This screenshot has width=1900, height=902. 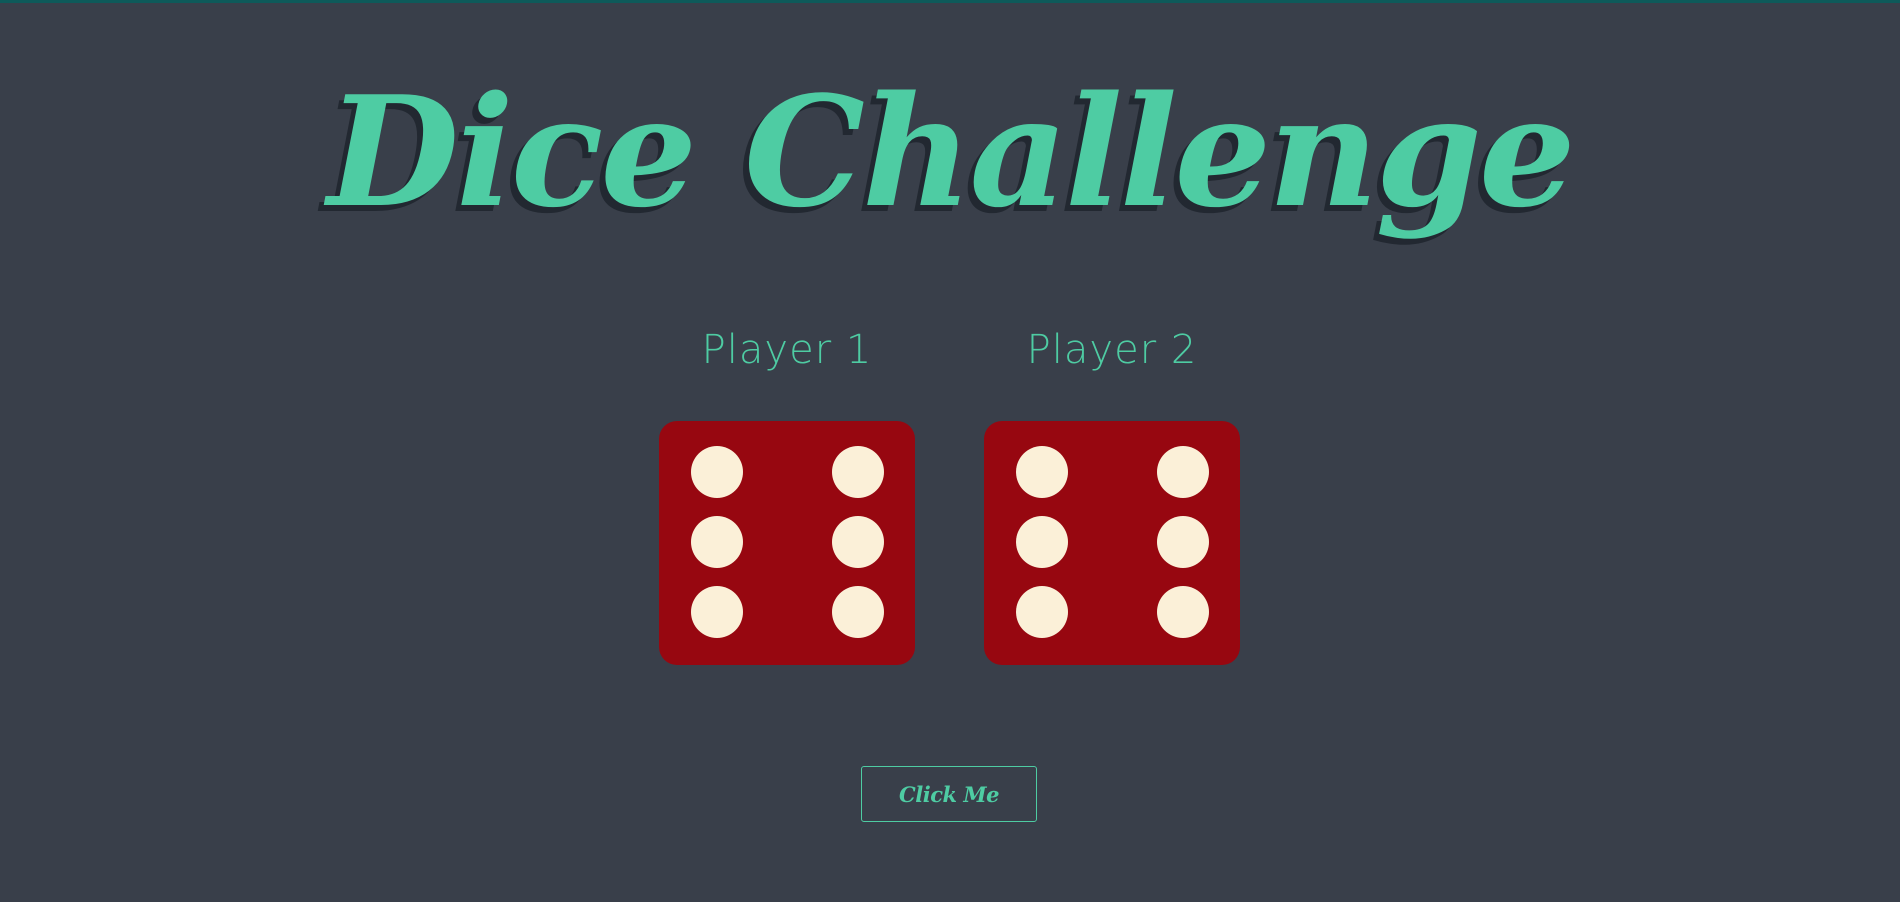 What do you see at coordinates (1112, 543) in the screenshot?
I see `player-2-die` at bounding box center [1112, 543].